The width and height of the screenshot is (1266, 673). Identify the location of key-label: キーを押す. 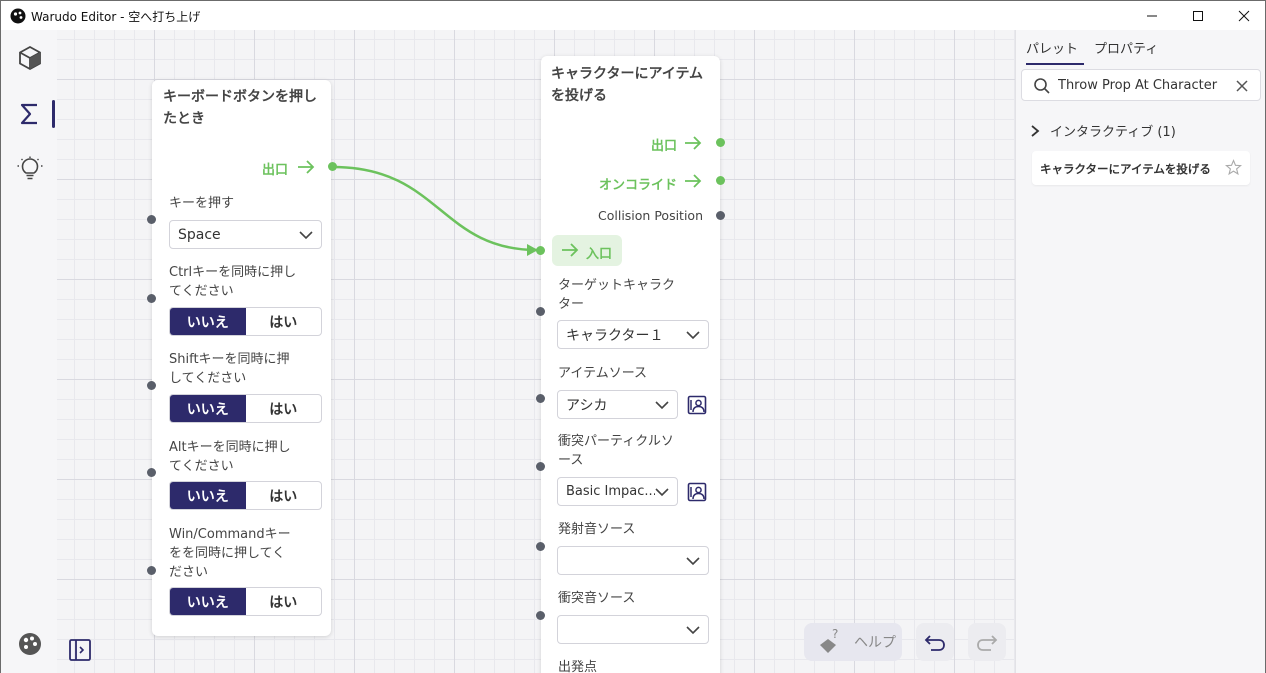
(202, 203).